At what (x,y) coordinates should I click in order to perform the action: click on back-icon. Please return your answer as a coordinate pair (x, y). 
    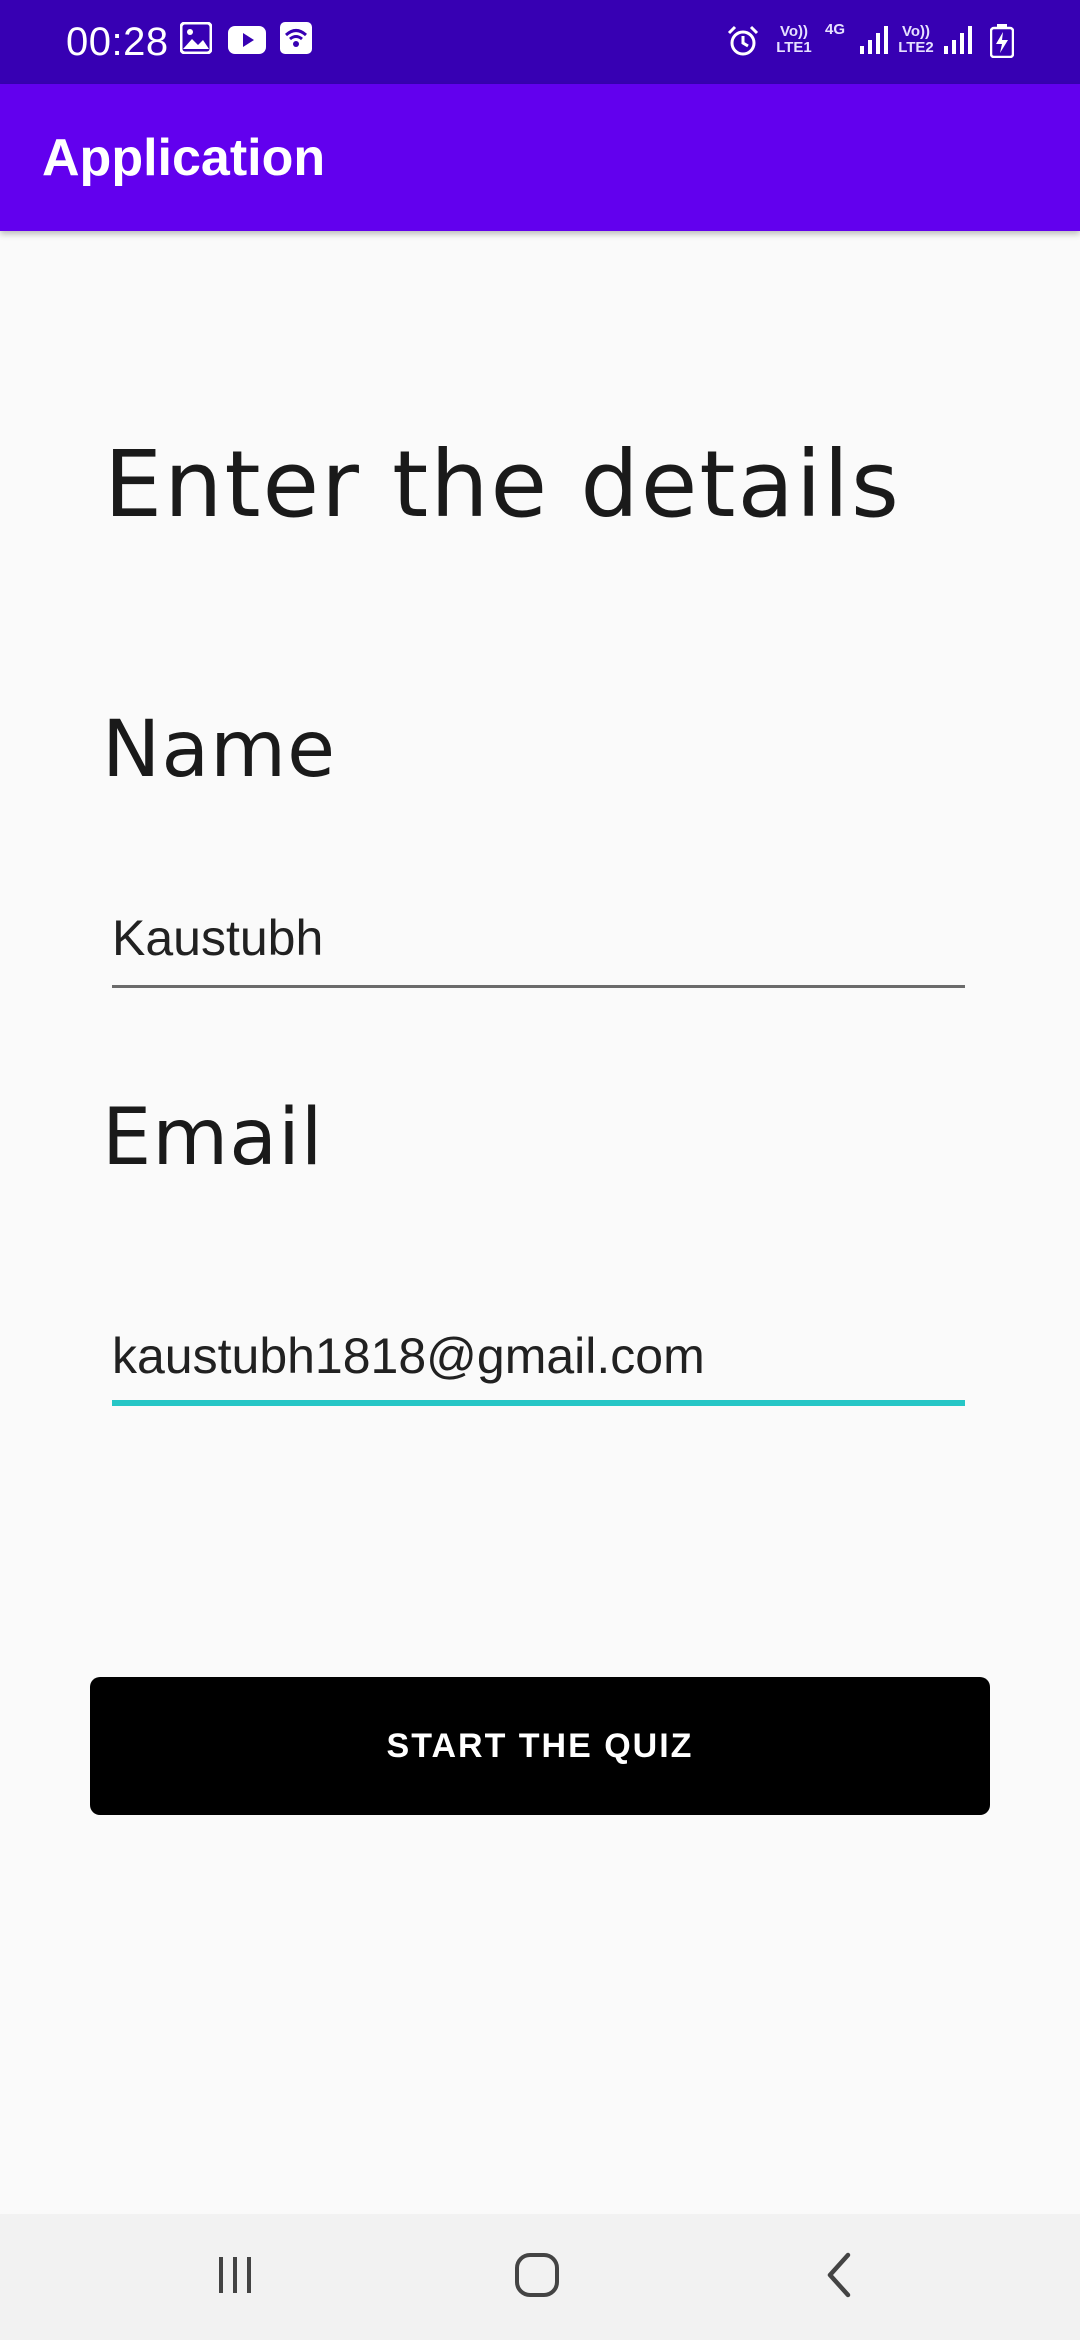
    Looking at the image, I should click on (840, 2277).